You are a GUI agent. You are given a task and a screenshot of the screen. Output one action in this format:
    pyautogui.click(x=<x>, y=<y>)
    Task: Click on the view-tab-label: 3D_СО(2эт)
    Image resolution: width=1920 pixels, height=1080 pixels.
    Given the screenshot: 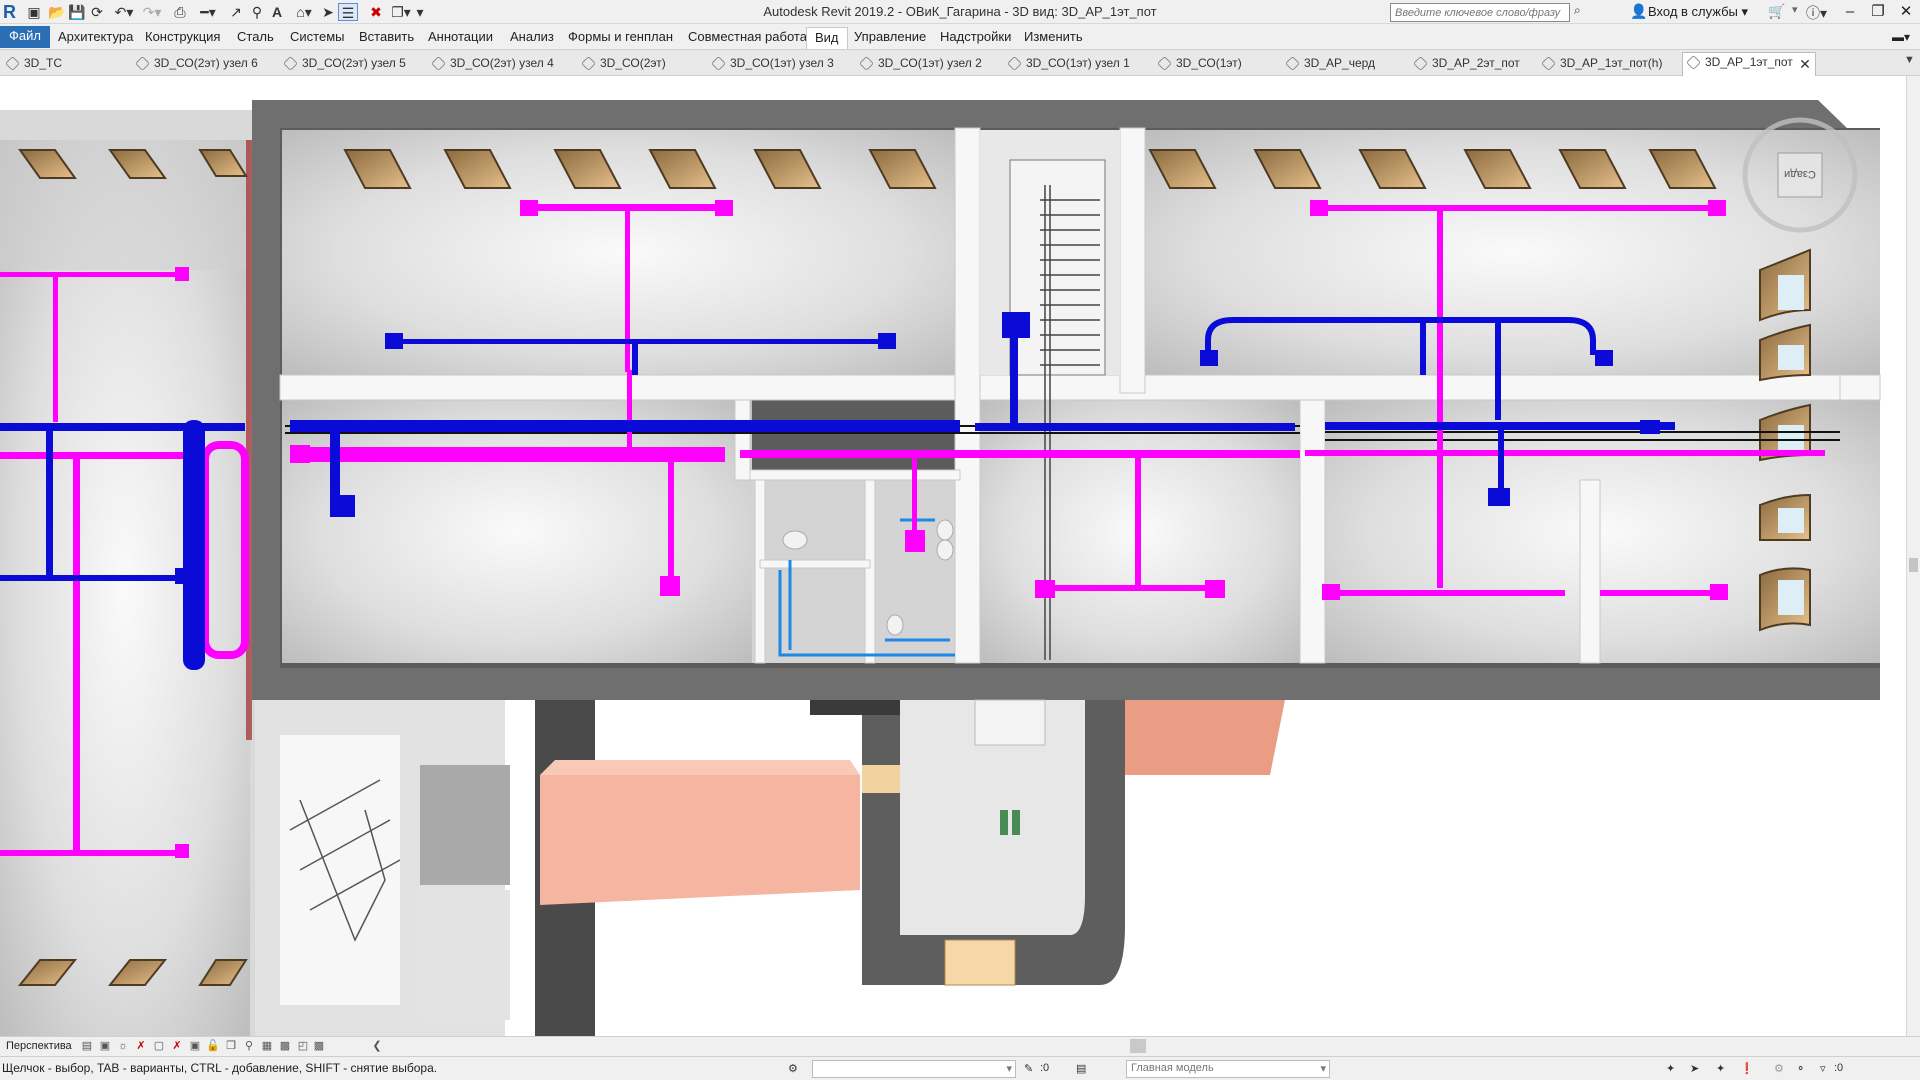 What is the action you would take?
    pyautogui.click(x=633, y=63)
    